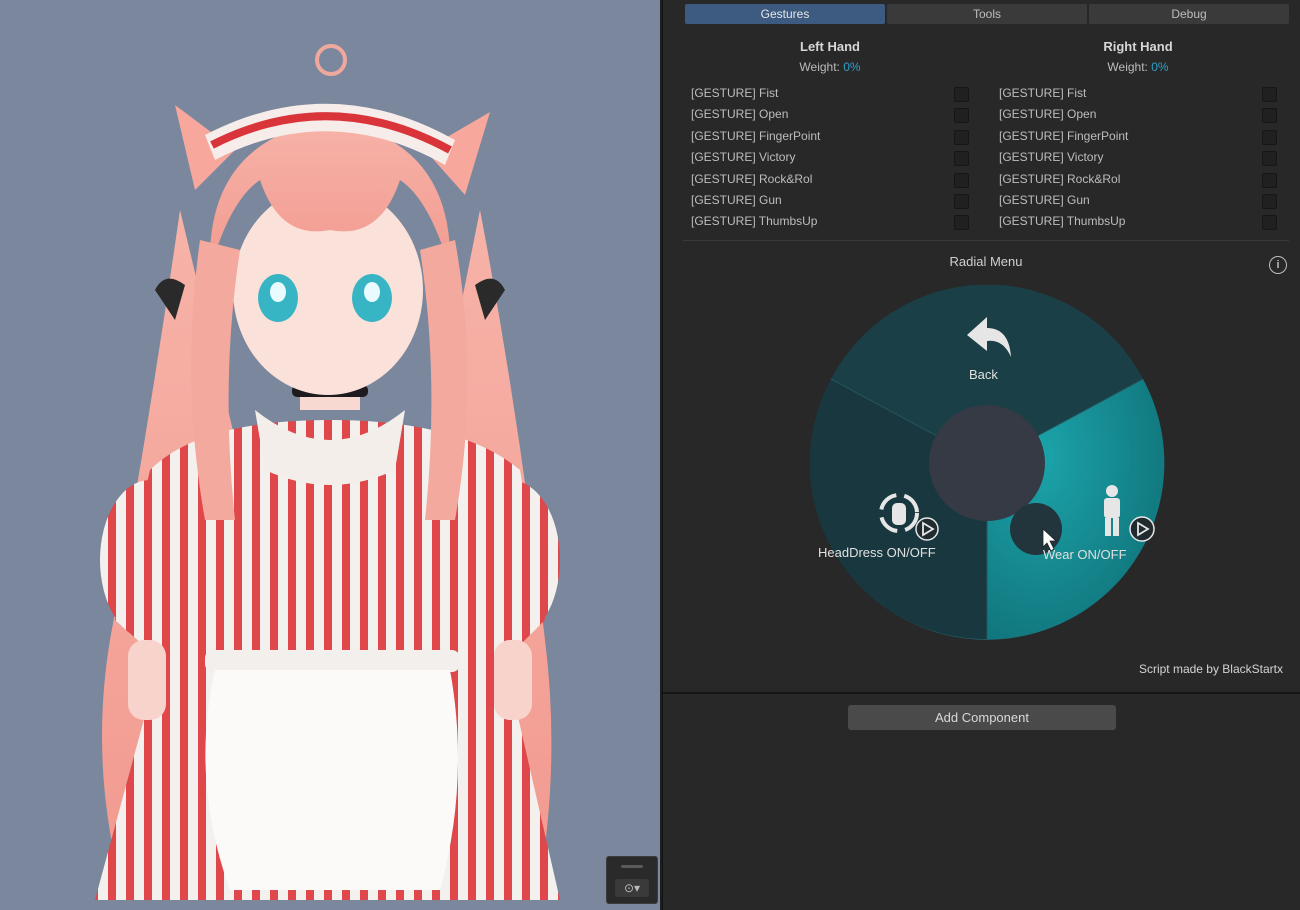 Image resolution: width=1300 pixels, height=910 pixels. Describe the element at coordinates (1138, 46) in the screenshot. I see `right-hand-title: Right Hand` at that location.